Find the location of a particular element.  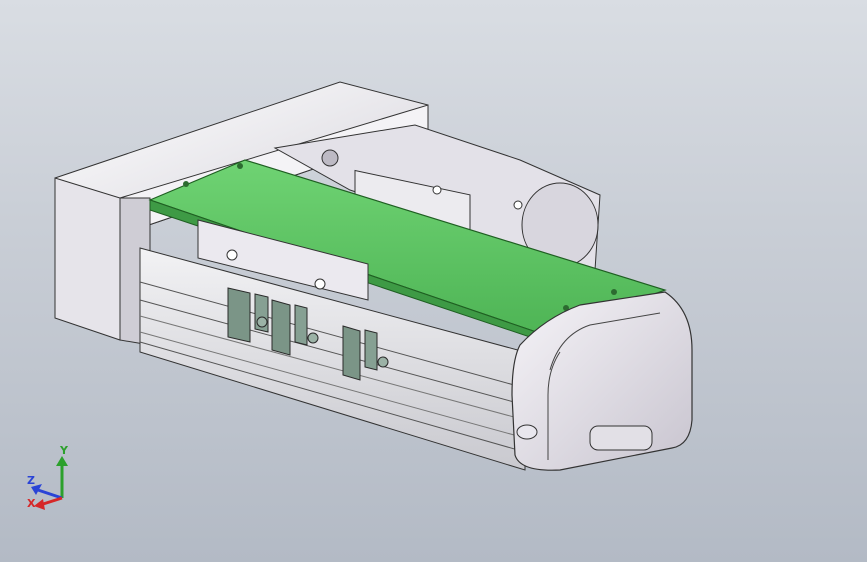

coordinate-triad is located at coordinates (49, 483).